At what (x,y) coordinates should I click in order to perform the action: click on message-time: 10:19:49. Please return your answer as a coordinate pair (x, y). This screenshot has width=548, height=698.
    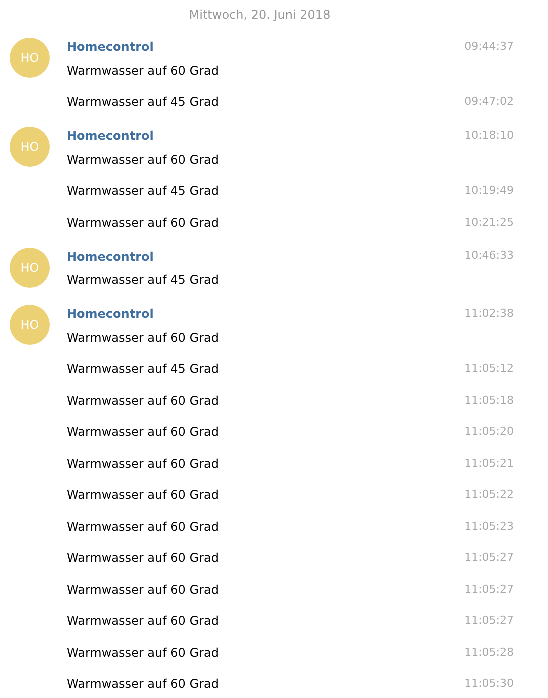
    Looking at the image, I should click on (489, 191).